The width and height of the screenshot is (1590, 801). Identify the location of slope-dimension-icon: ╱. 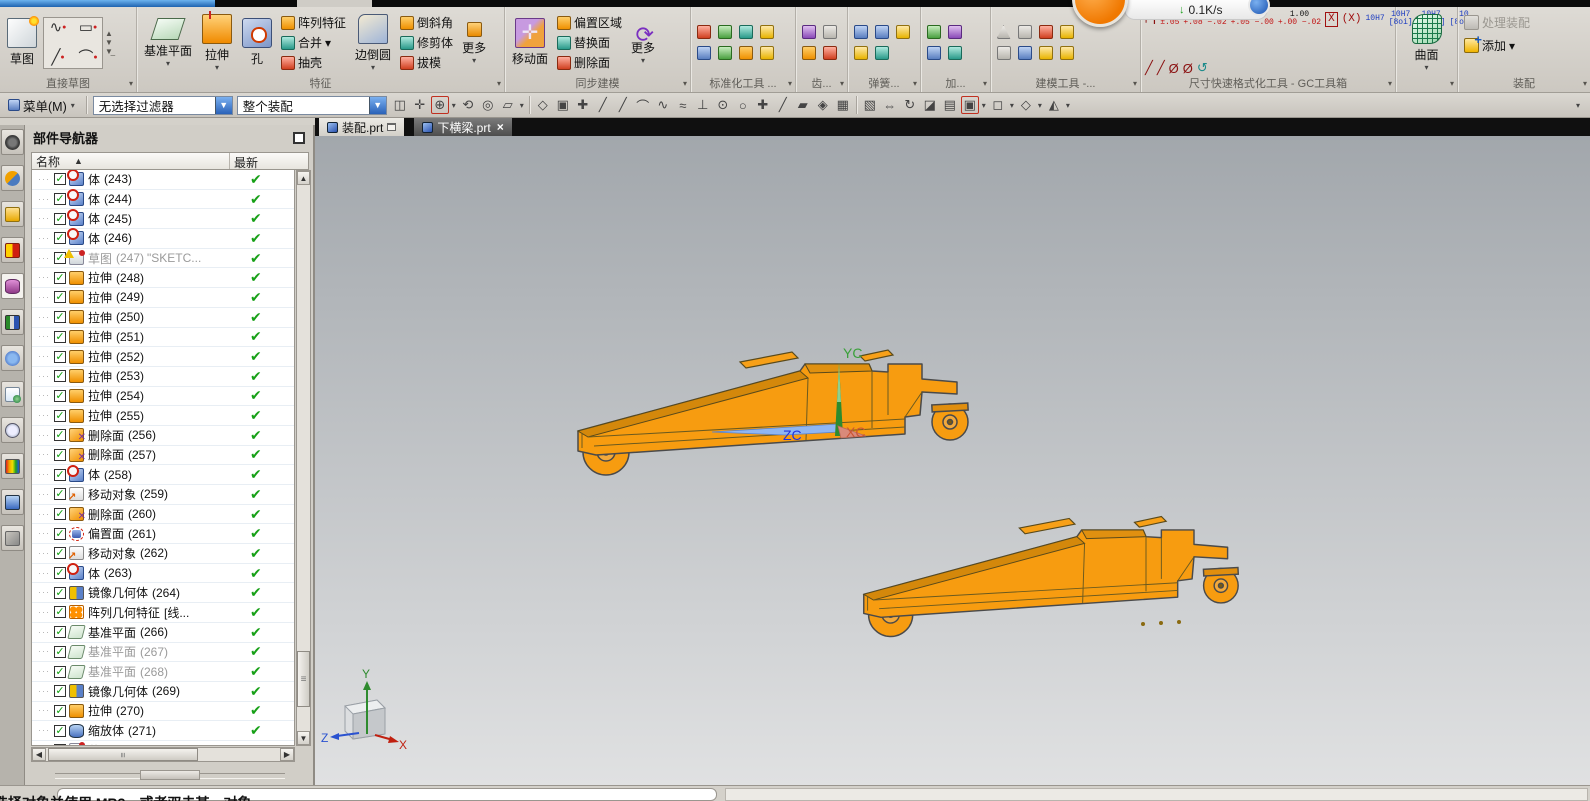
(1149, 68).